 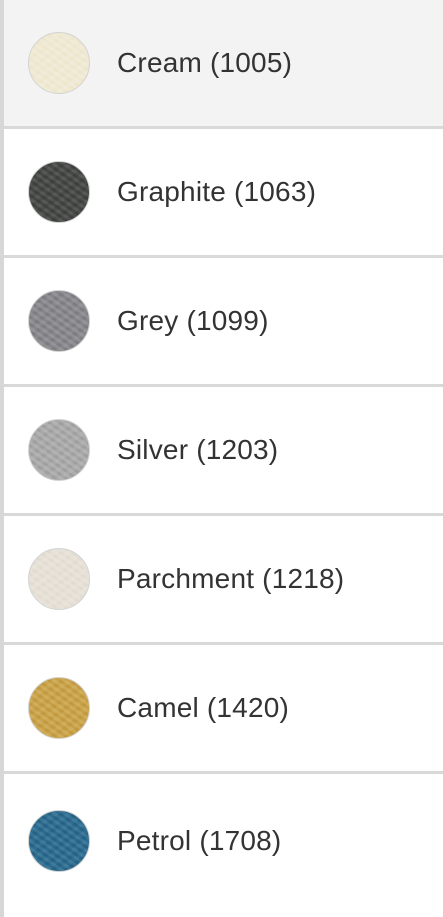 I want to click on yarn-swatch-silver, so click(x=59, y=450).